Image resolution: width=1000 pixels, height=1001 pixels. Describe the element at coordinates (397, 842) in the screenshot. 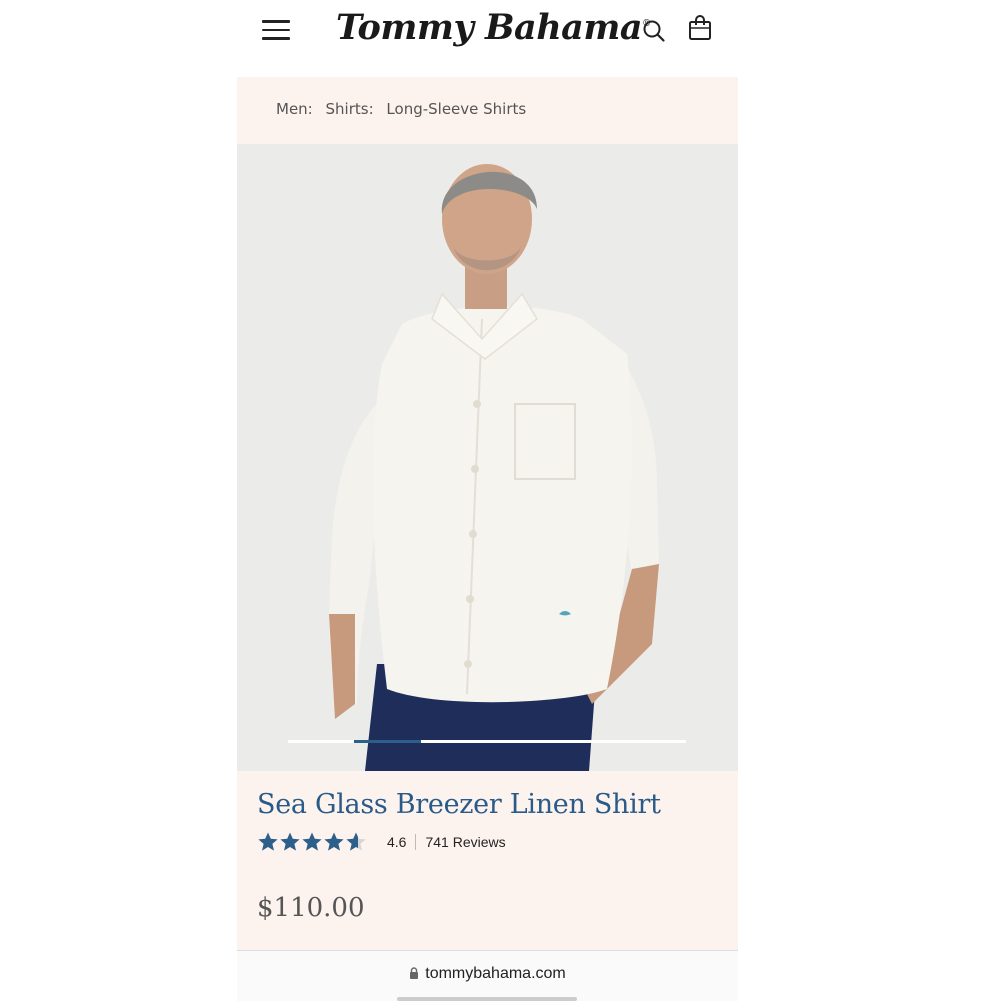

I see `rating-value: 4.6` at that location.